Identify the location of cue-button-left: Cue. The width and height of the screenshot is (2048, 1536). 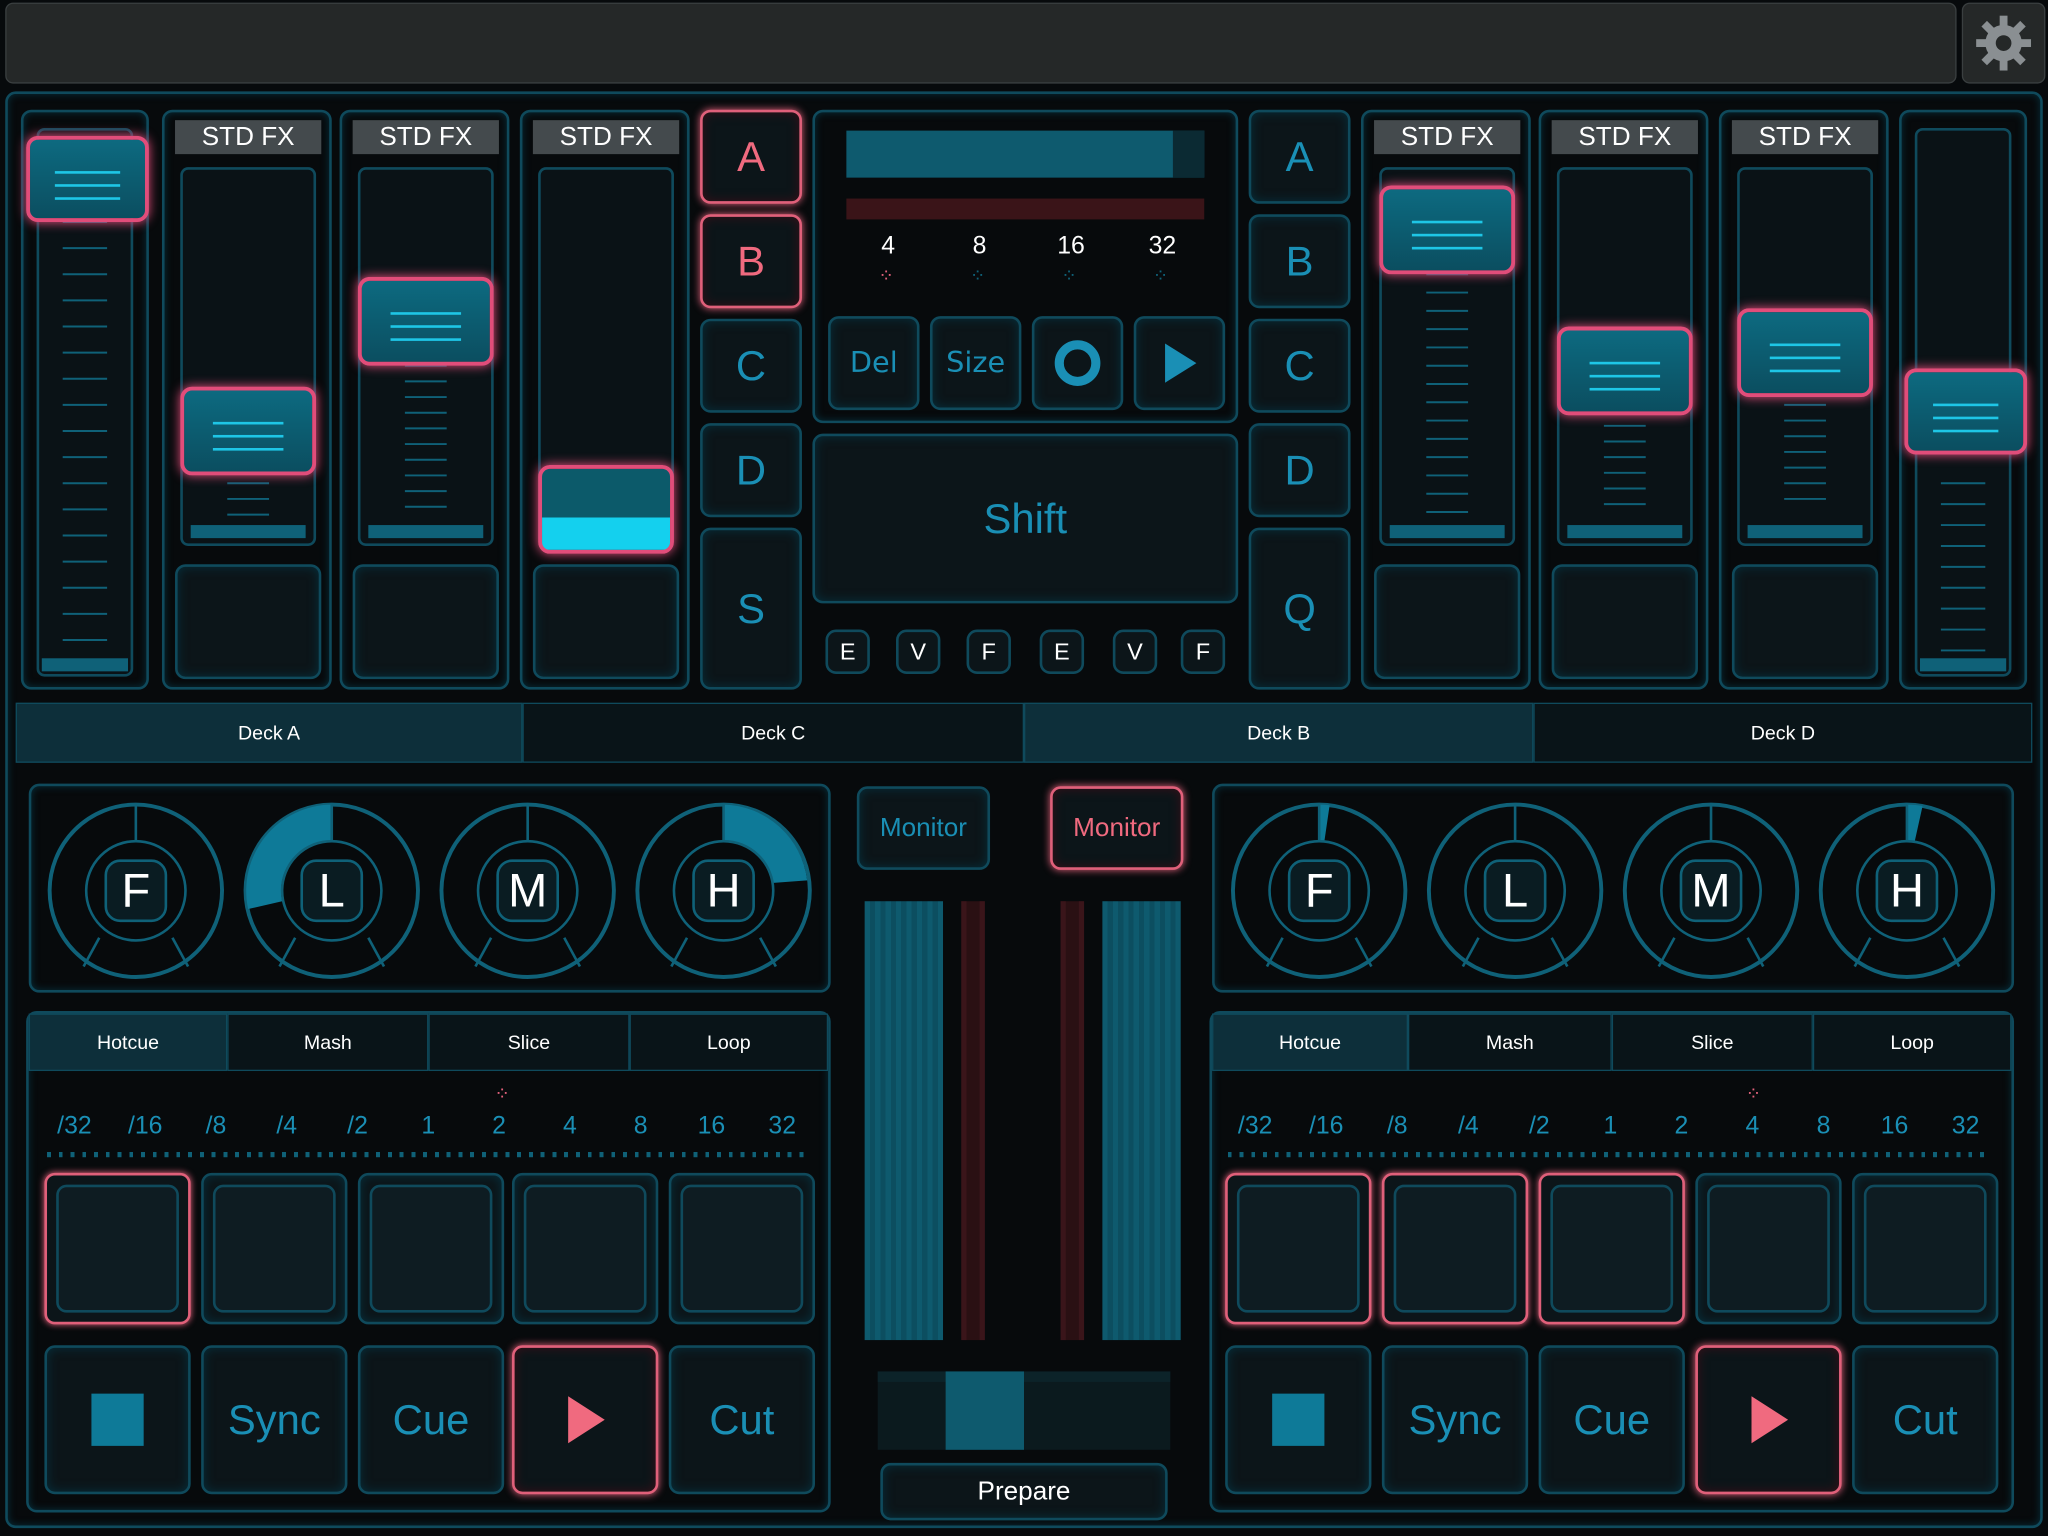
(431, 1420).